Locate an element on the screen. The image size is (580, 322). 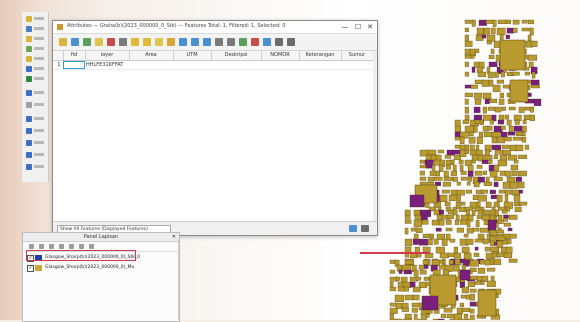
save-icon is located at coordinates (75, 42).